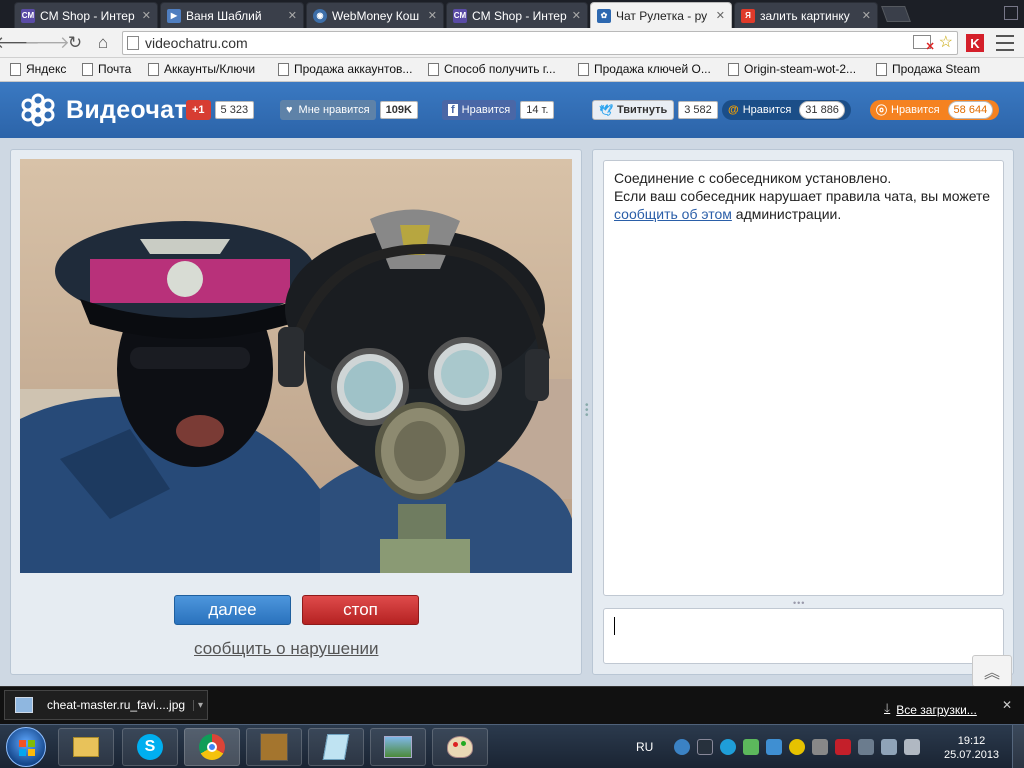 This screenshot has height=768, width=1024. I want to click on download-tray-icon, so click(682, 747).